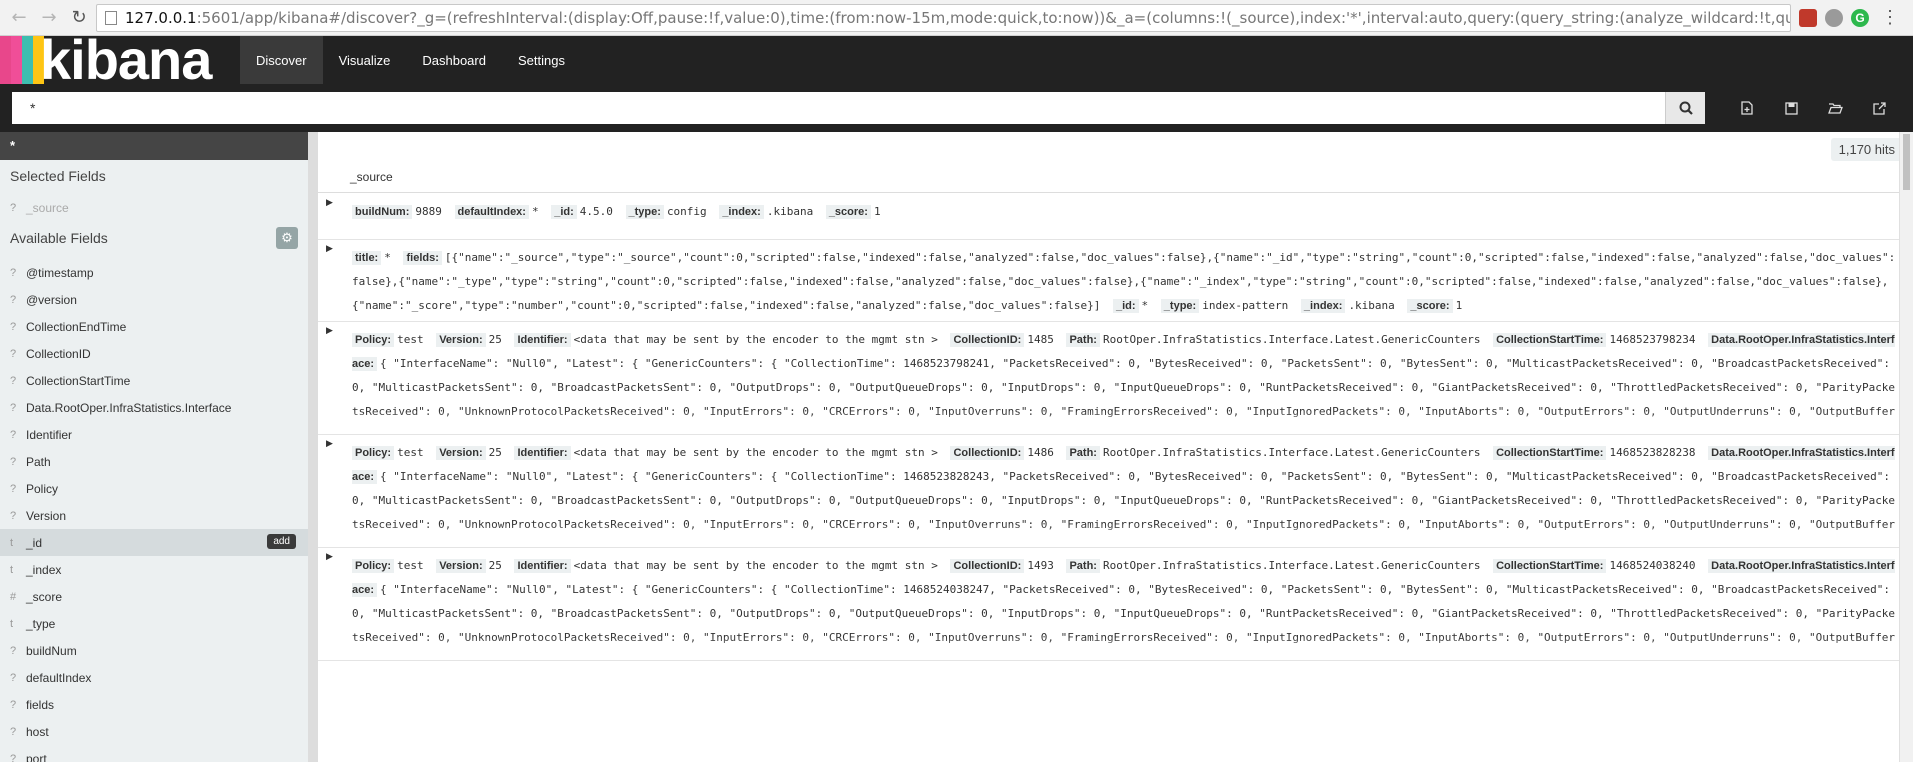  Describe the element at coordinates (1108, 192) in the screenshot. I see `header-divider` at that location.